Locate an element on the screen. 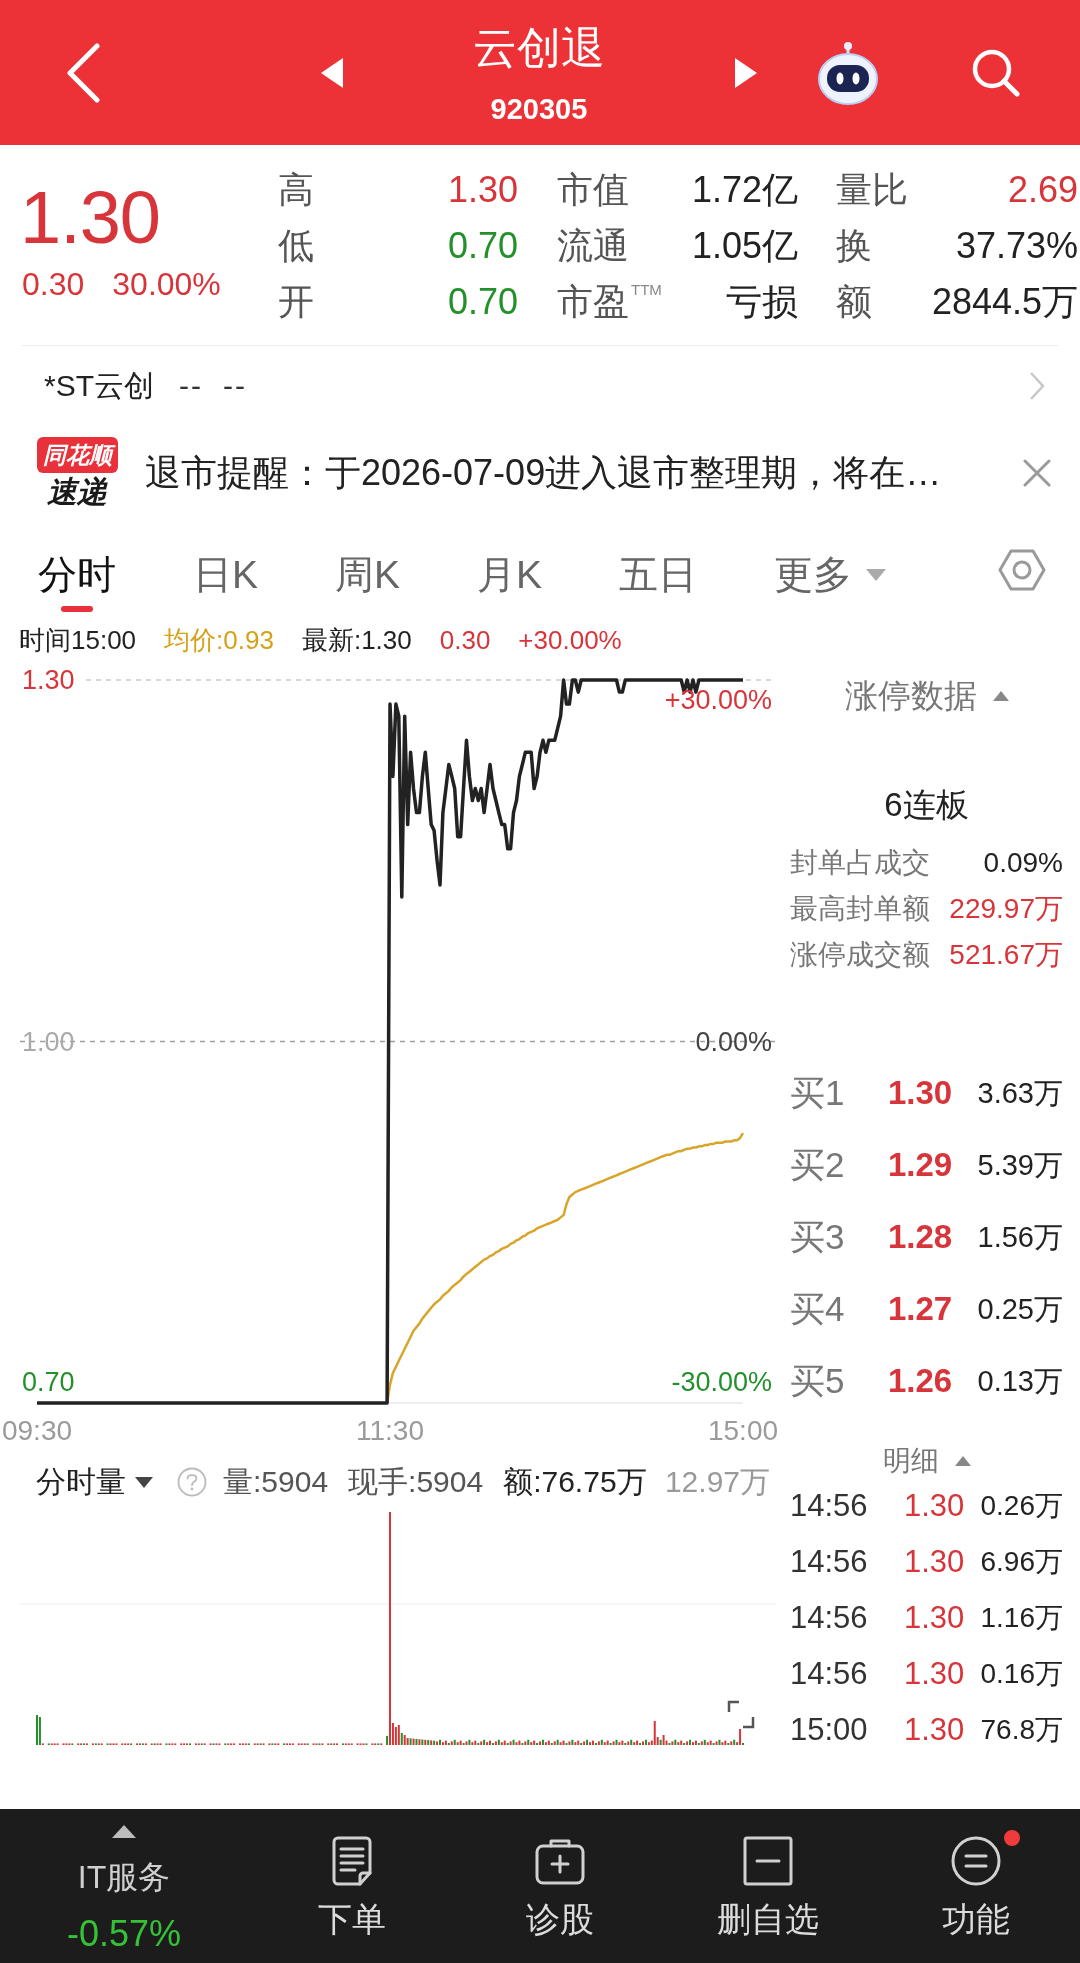 The width and height of the screenshot is (1080, 1963). stat-label: 市盈$^{TTM}$ is located at coordinates (609, 302).